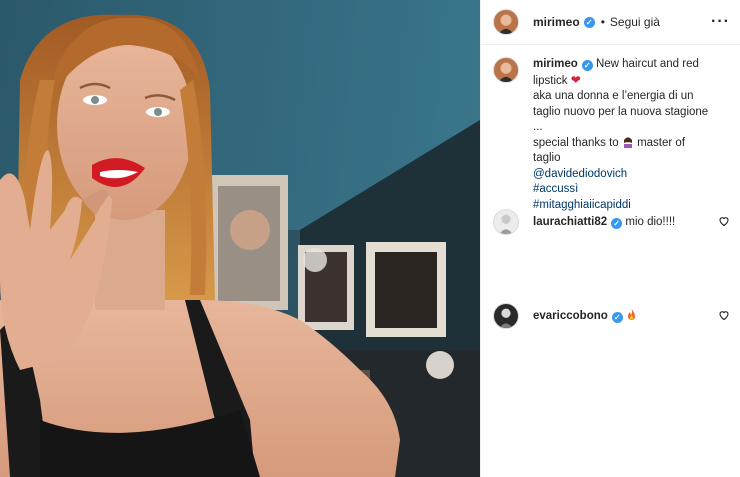 The width and height of the screenshot is (740, 477). I want to click on author-avatar, so click(506, 22).